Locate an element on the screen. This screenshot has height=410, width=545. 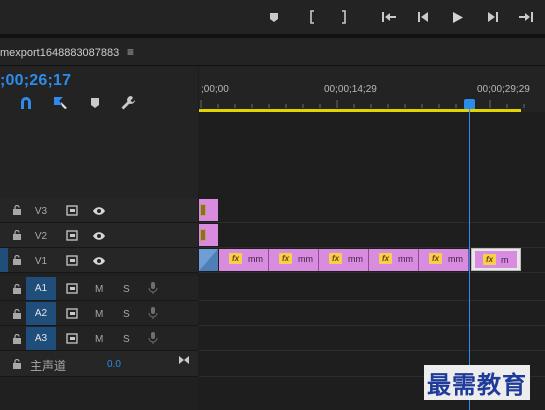
mark-in-icon is located at coordinates (312, 17).